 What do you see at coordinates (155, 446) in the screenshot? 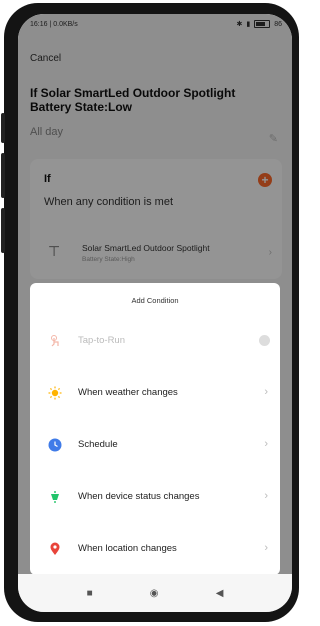
I see `option-schedule: Schedule ›` at bounding box center [155, 446].